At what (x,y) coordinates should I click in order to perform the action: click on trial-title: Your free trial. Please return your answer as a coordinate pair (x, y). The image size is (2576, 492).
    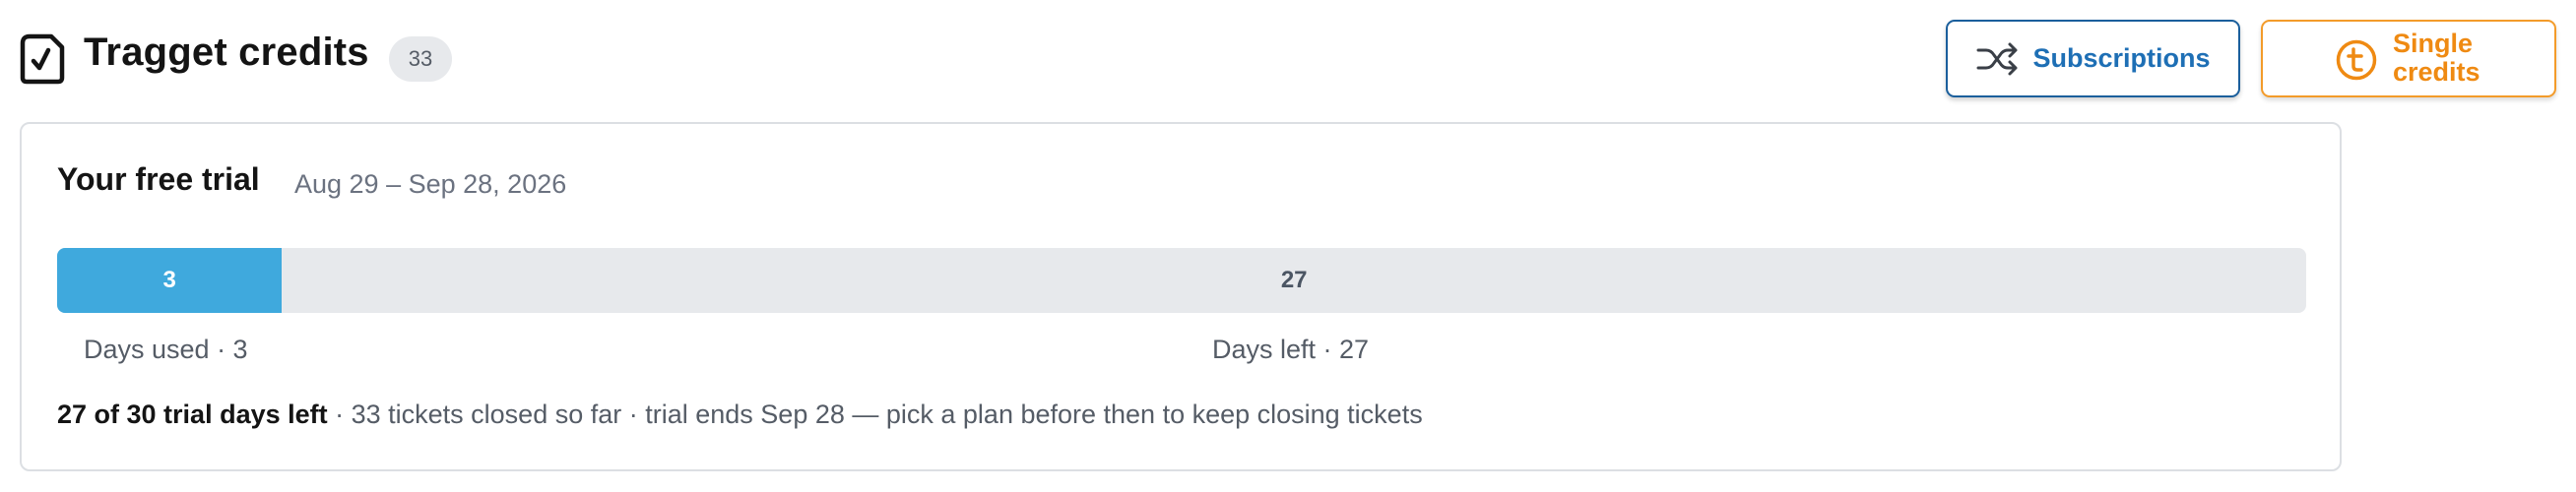
    Looking at the image, I should click on (158, 179).